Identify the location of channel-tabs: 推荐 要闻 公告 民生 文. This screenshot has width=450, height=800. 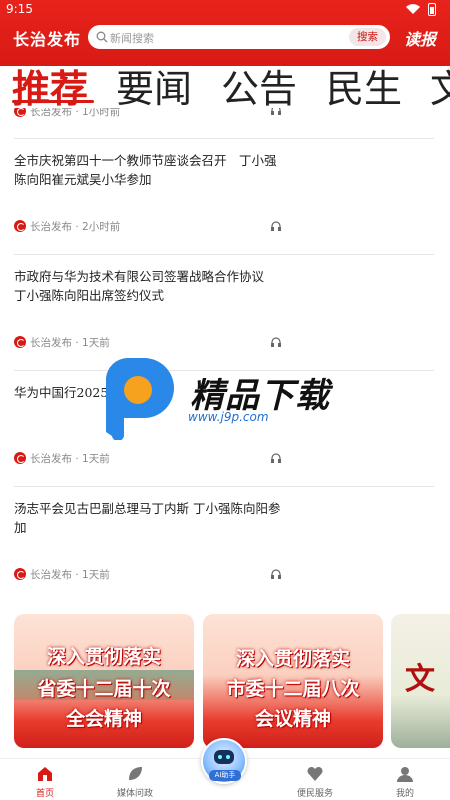
(225, 89).